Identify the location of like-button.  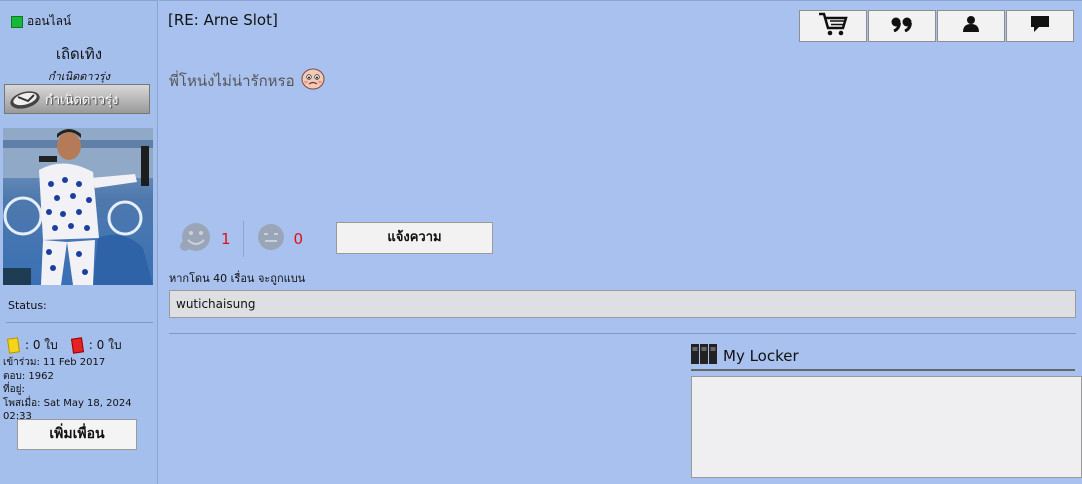
(196, 239).